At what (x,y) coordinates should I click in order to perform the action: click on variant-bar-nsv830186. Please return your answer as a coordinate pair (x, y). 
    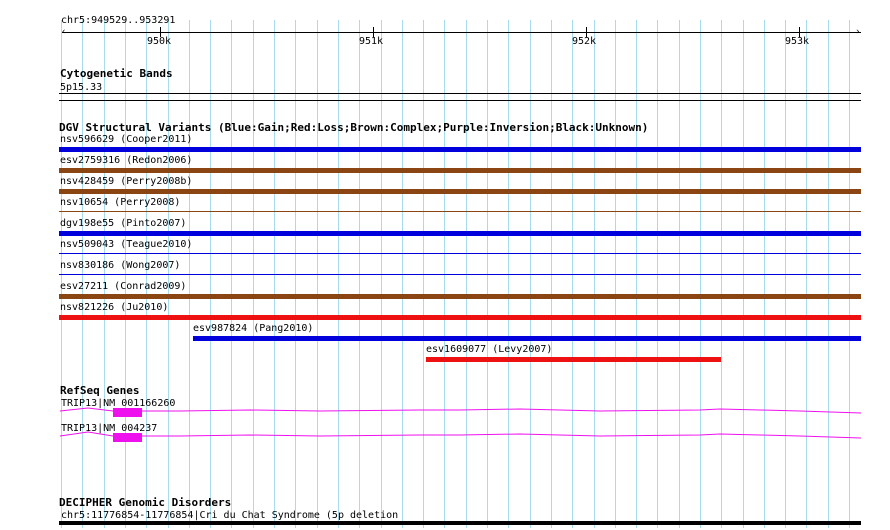
    Looking at the image, I should click on (460, 274).